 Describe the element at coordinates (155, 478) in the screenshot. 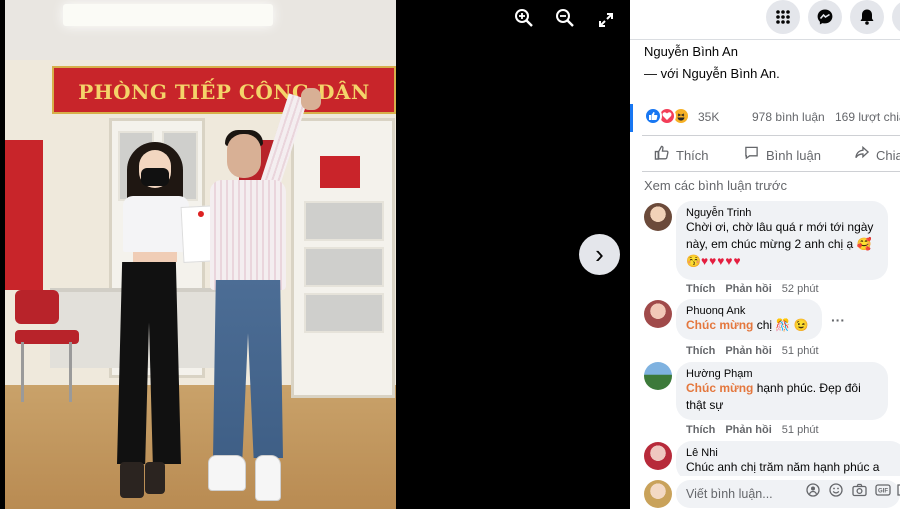

I see `woman-shoe-right` at that location.